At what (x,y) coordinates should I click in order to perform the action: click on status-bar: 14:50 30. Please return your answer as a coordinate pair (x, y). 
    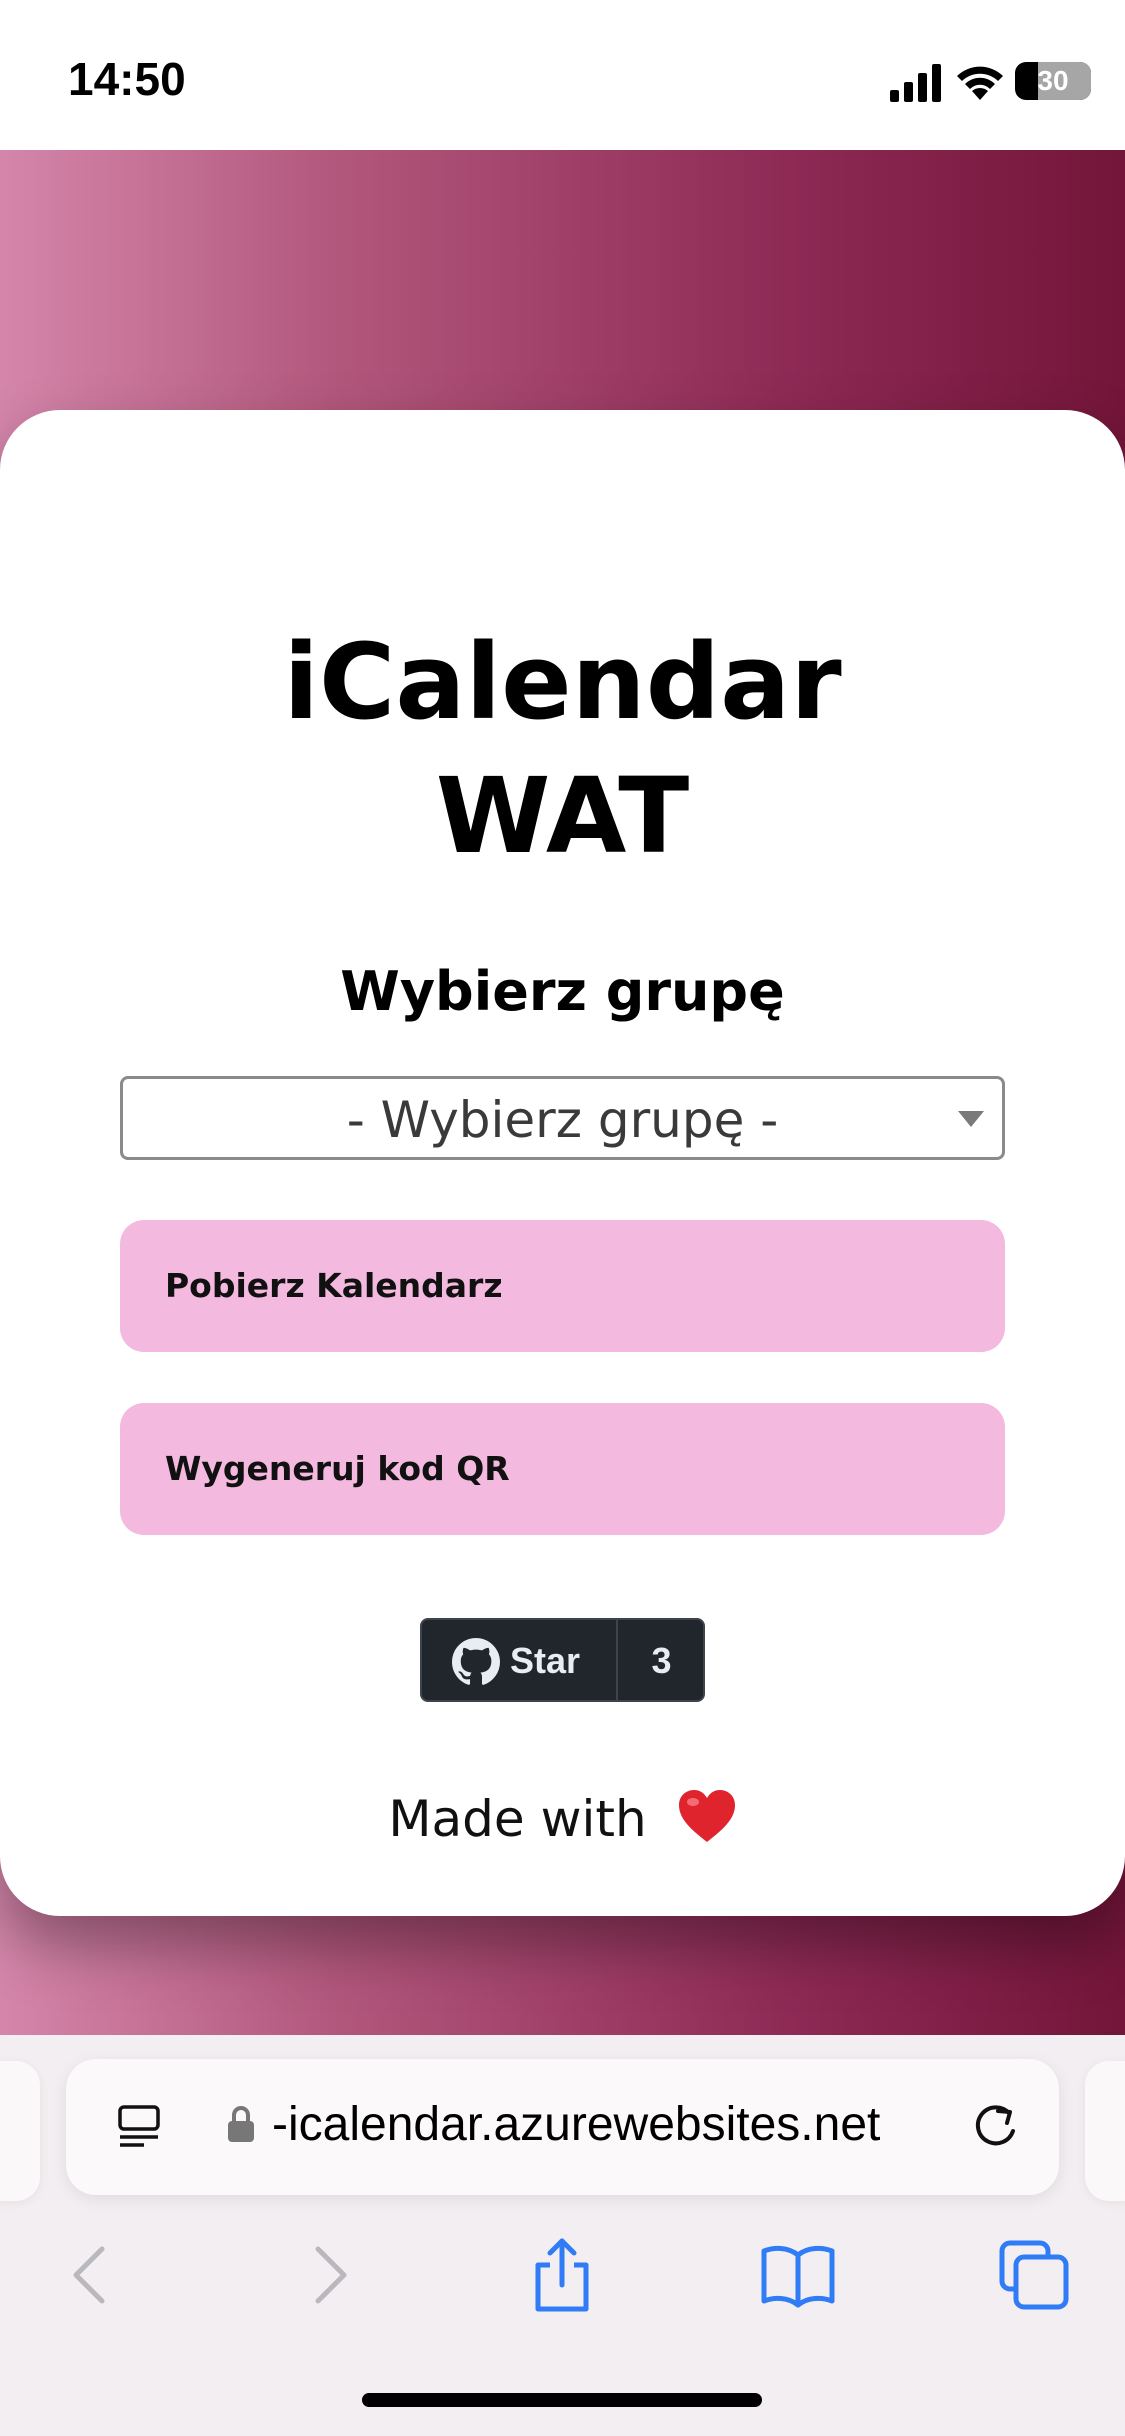
    Looking at the image, I should click on (562, 75).